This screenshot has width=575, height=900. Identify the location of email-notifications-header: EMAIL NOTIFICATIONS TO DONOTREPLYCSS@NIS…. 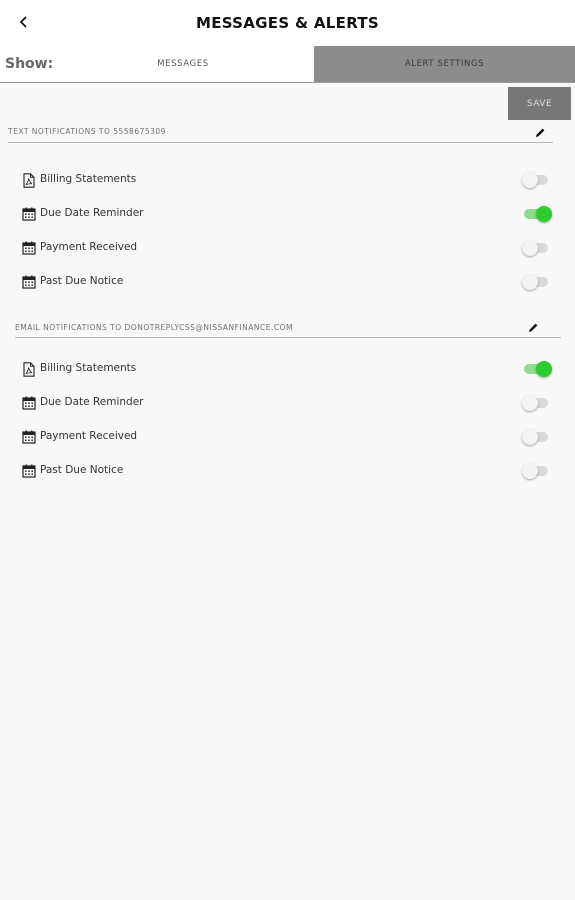
(287, 330).